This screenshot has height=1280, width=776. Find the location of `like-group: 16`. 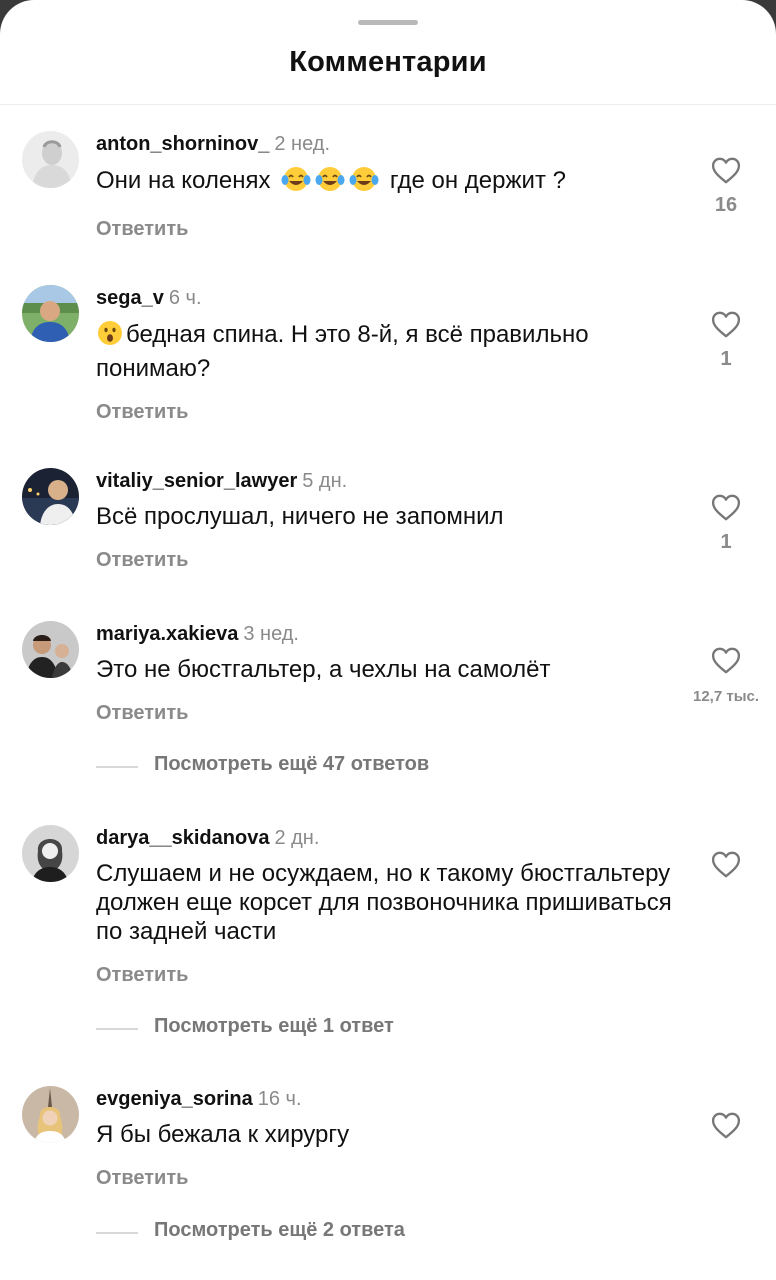

like-group: 16 is located at coordinates (726, 187).